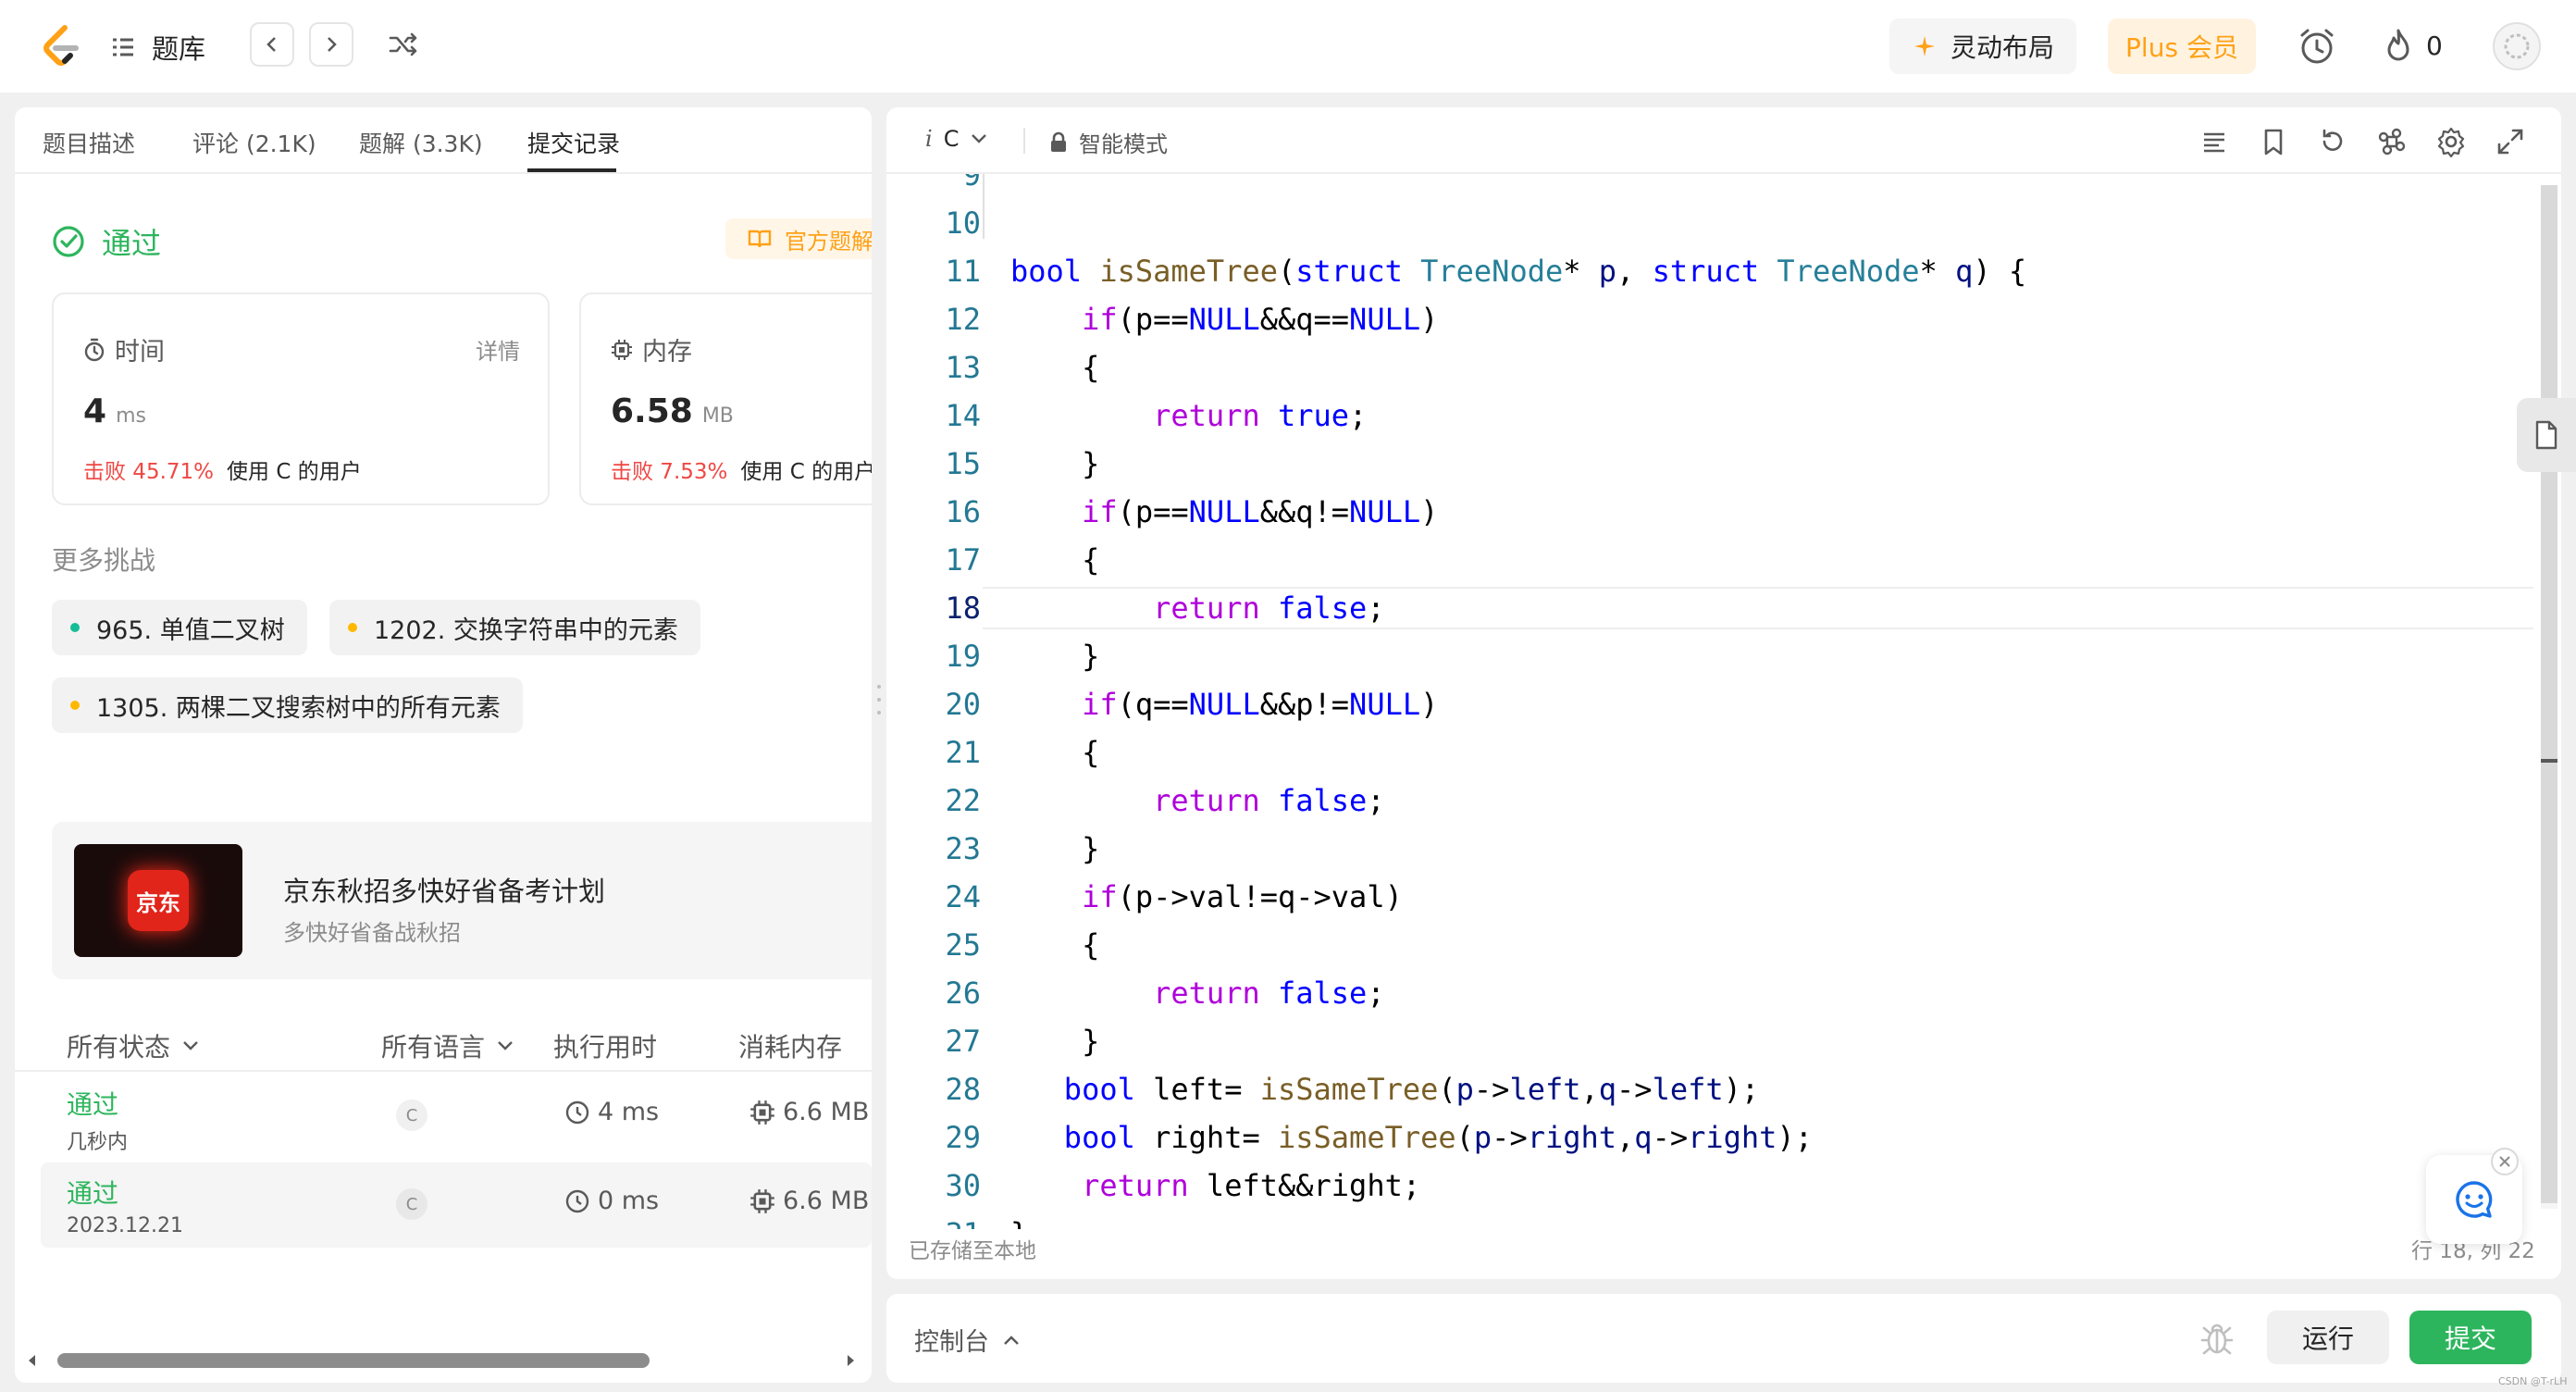  What do you see at coordinates (69, 241) in the screenshot?
I see `check-circle-icon` at bounding box center [69, 241].